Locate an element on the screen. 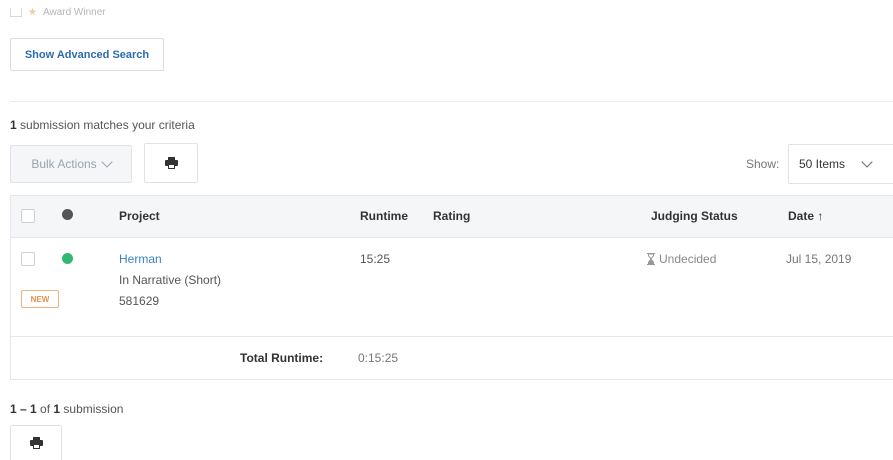 The height and width of the screenshot is (460, 893). results-summary: 1 submission matches your criteria is located at coordinates (102, 125).